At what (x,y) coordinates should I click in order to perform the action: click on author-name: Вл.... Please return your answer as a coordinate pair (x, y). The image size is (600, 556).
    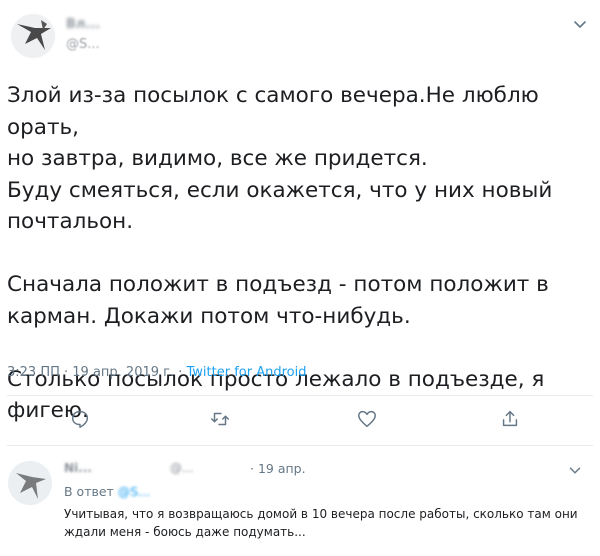
    Looking at the image, I should click on (83, 24).